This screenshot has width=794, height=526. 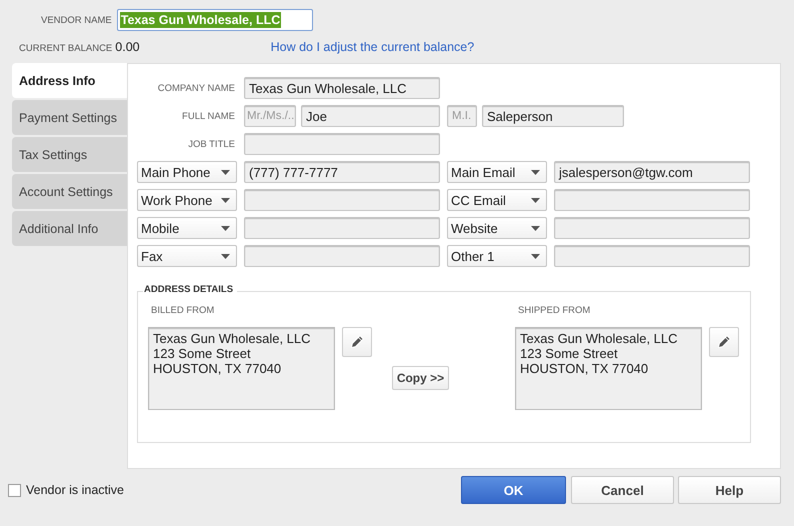 What do you see at coordinates (342, 88) in the screenshot?
I see `company-name-field: Texas Gun Wholesale, LLC` at bounding box center [342, 88].